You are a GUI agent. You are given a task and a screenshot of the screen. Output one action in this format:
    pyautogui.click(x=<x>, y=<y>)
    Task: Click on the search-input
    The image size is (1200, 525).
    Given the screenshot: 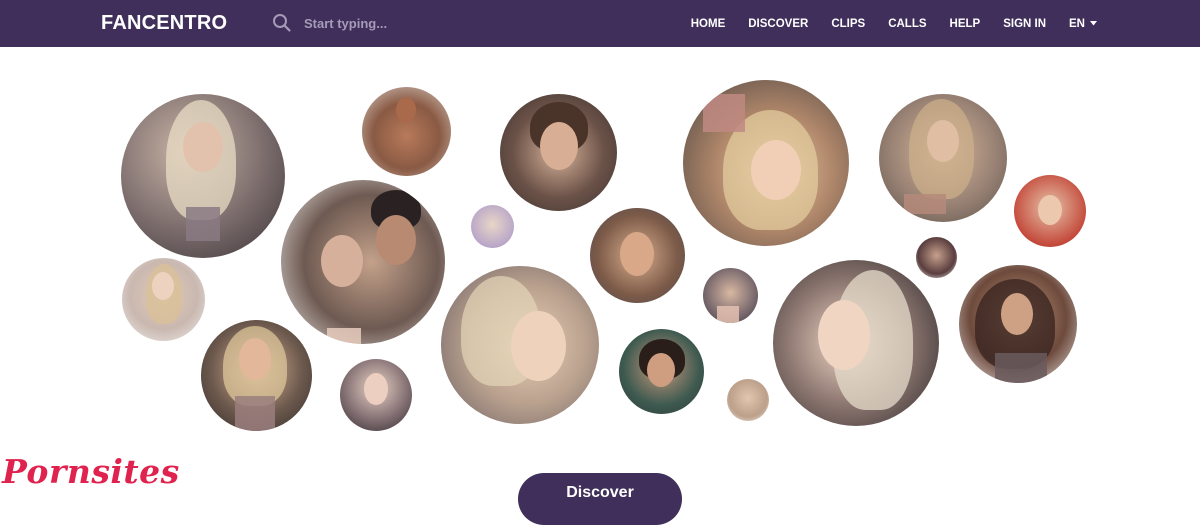 What is the action you would take?
    pyautogui.click(x=424, y=23)
    